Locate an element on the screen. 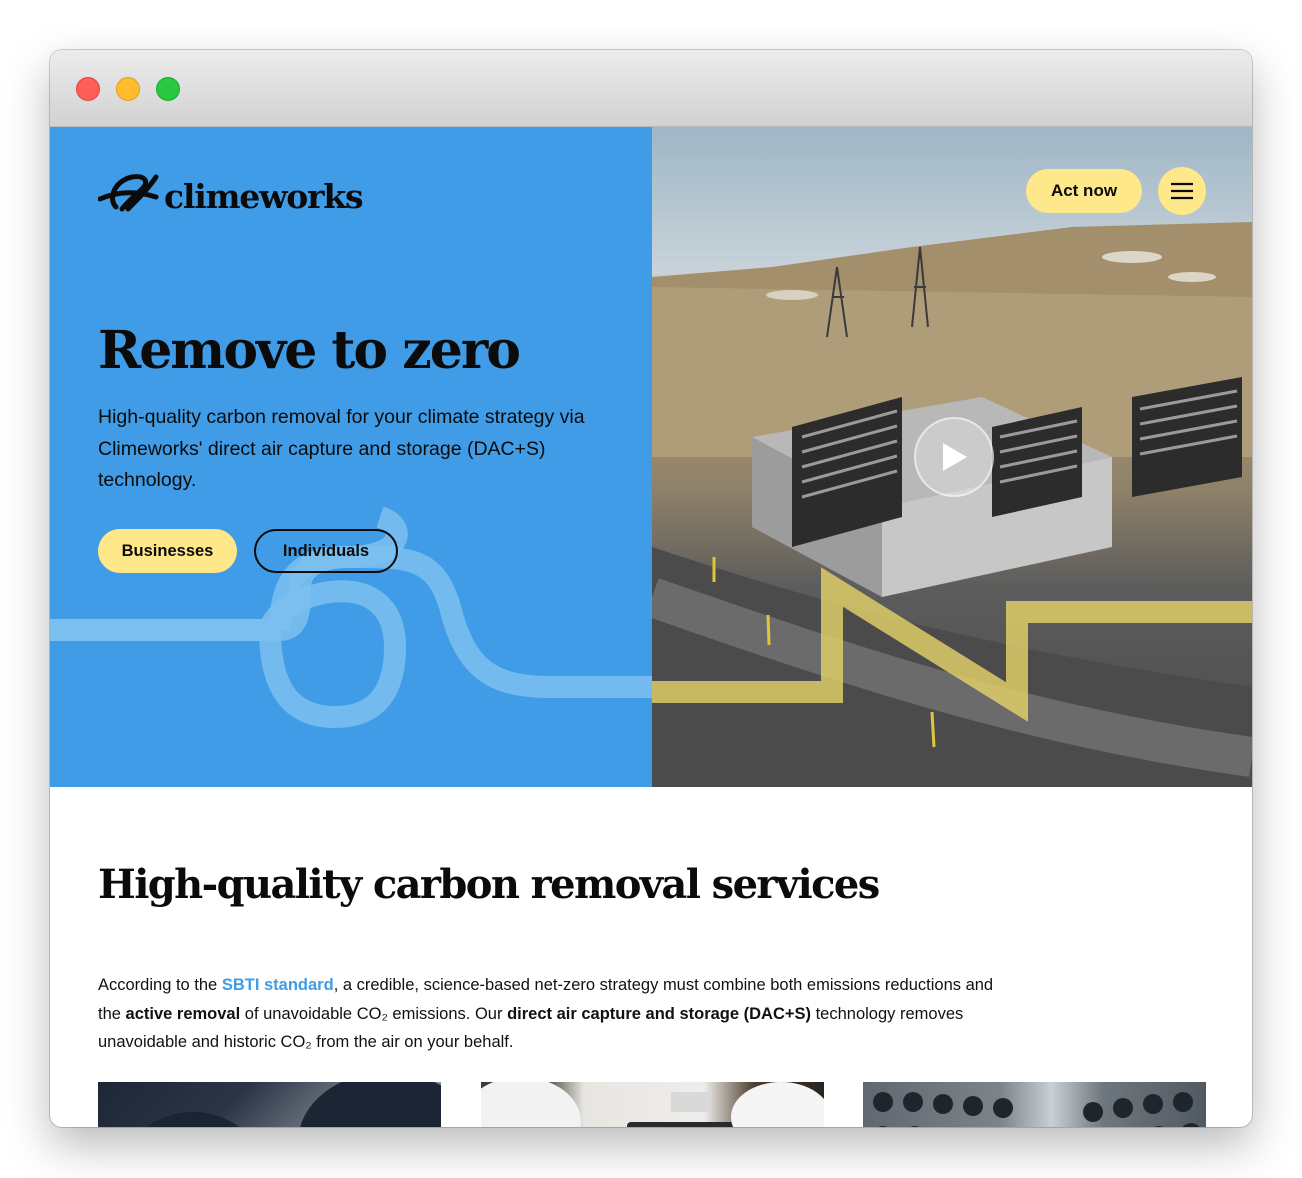 The image size is (1302, 1178). card-photo-fans is located at coordinates (1036, 1109).